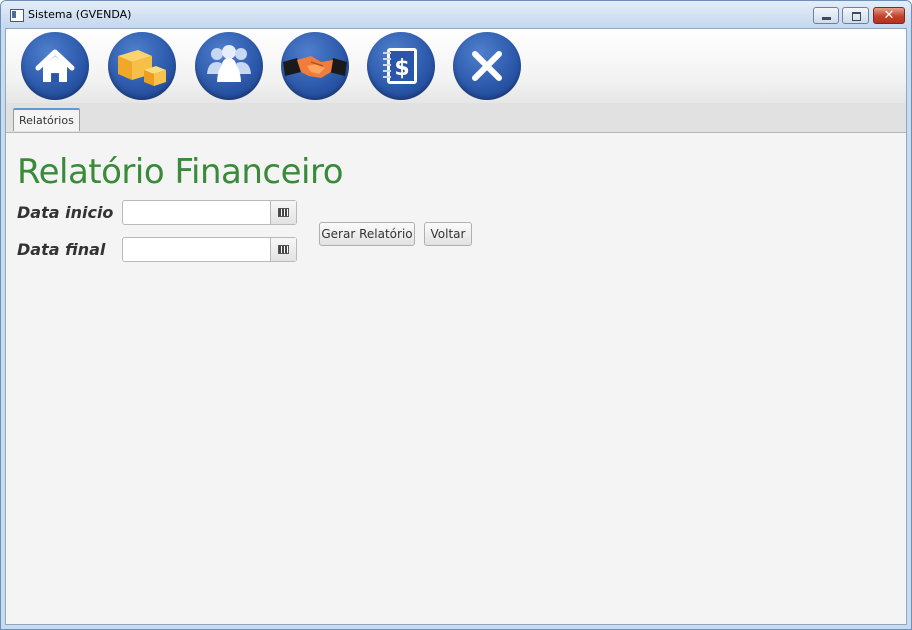 Image resolution: width=912 pixels, height=630 pixels. I want to click on maximize-icon, so click(856, 16).